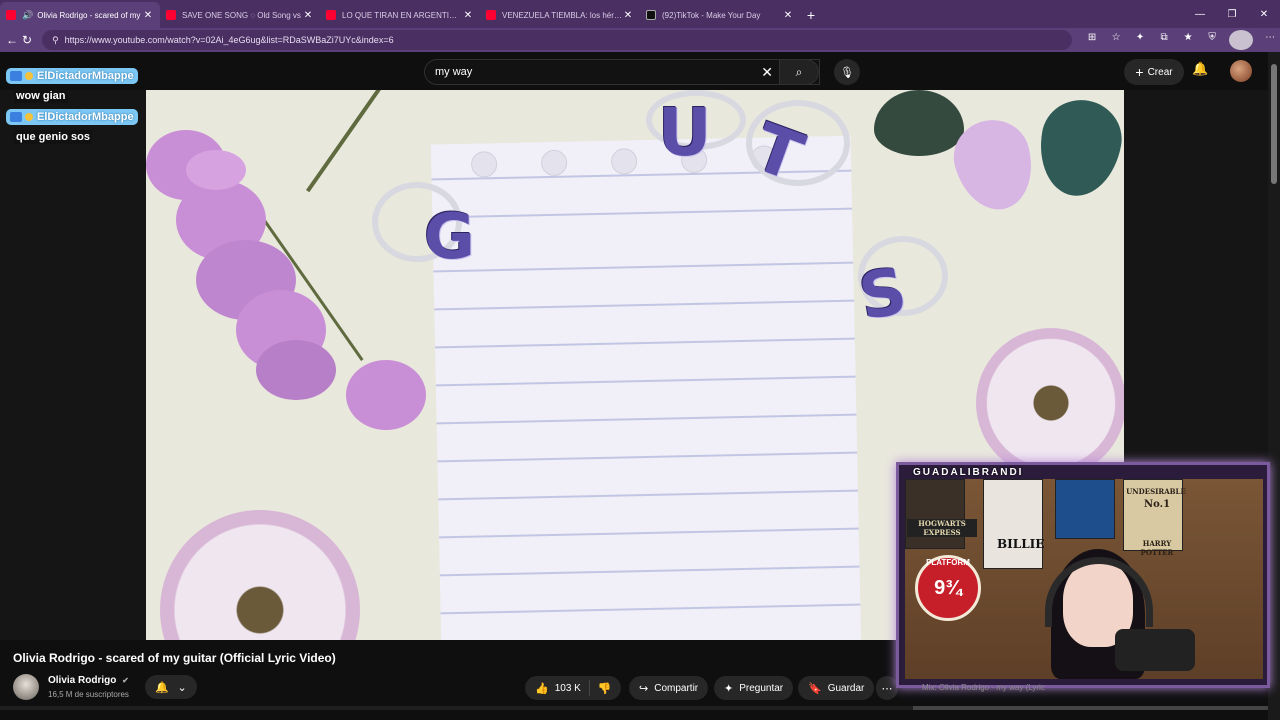 This screenshot has height=720, width=1280. What do you see at coordinates (948, 562) in the screenshot?
I see `platform-label: PLATFORM` at bounding box center [948, 562].